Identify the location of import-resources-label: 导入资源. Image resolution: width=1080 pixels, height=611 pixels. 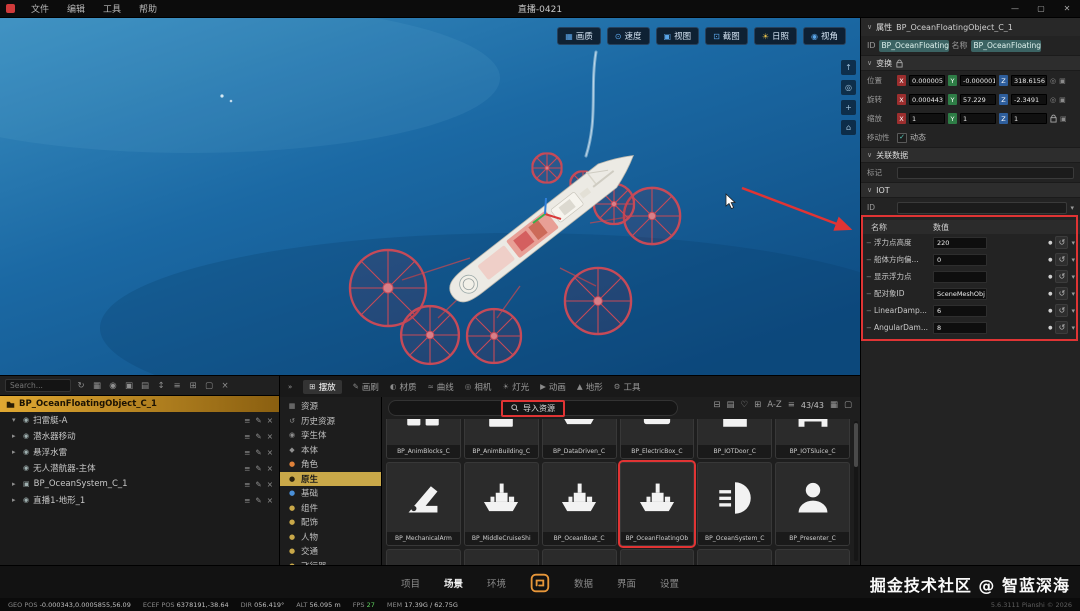
(539, 408).